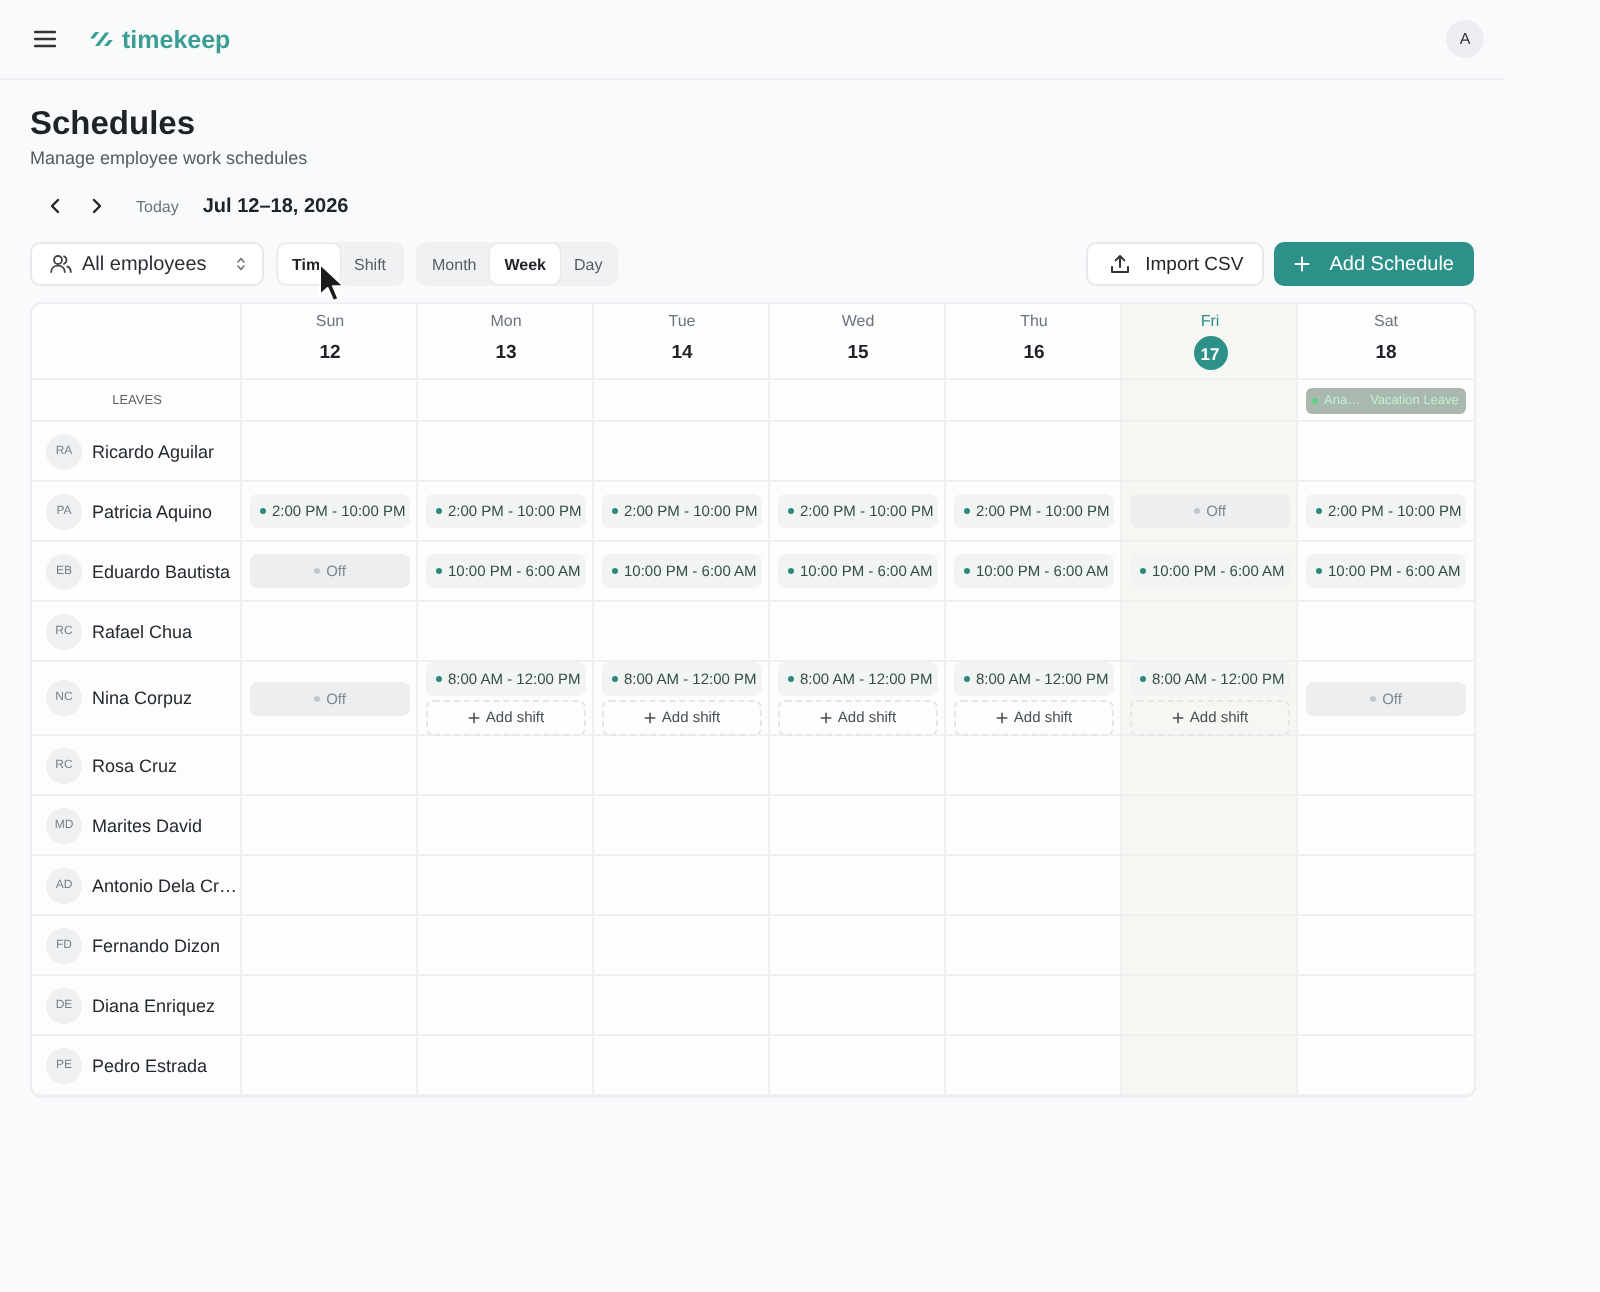 This screenshot has height=1292, width=1600. Describe the element at coordinates (153, 451) in the screenshot. I see `employee-name: Ricardo Aguilar` at that location.